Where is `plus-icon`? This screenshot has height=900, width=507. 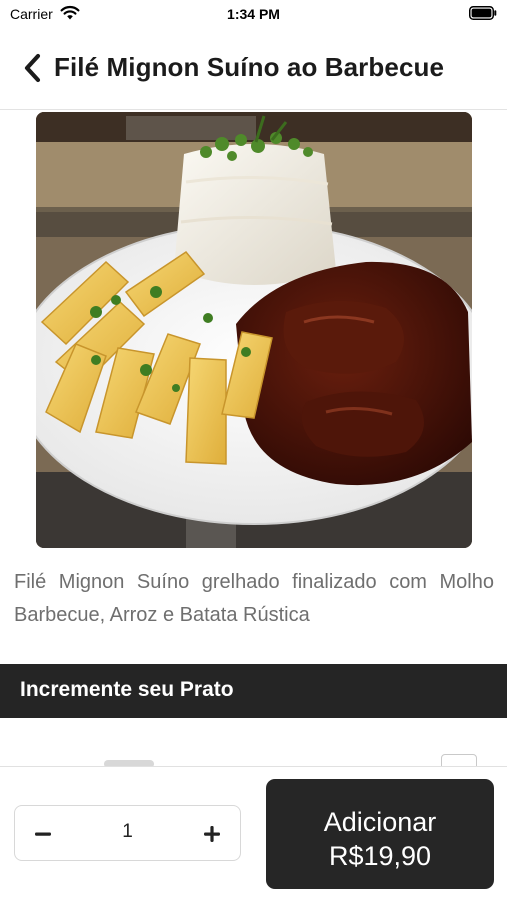
plus-icon is located at coordinates (212, 834).